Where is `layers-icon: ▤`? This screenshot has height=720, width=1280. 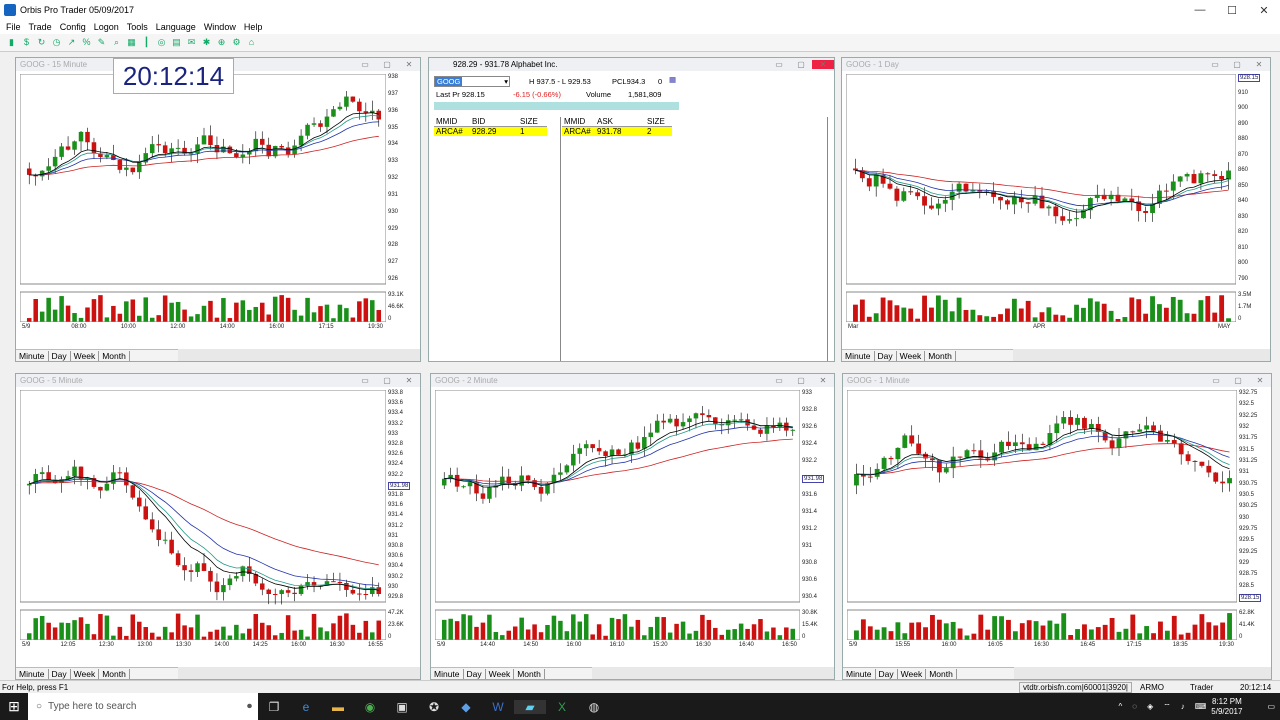
layers-icon: ▤ is located at coordinates (176, 42).